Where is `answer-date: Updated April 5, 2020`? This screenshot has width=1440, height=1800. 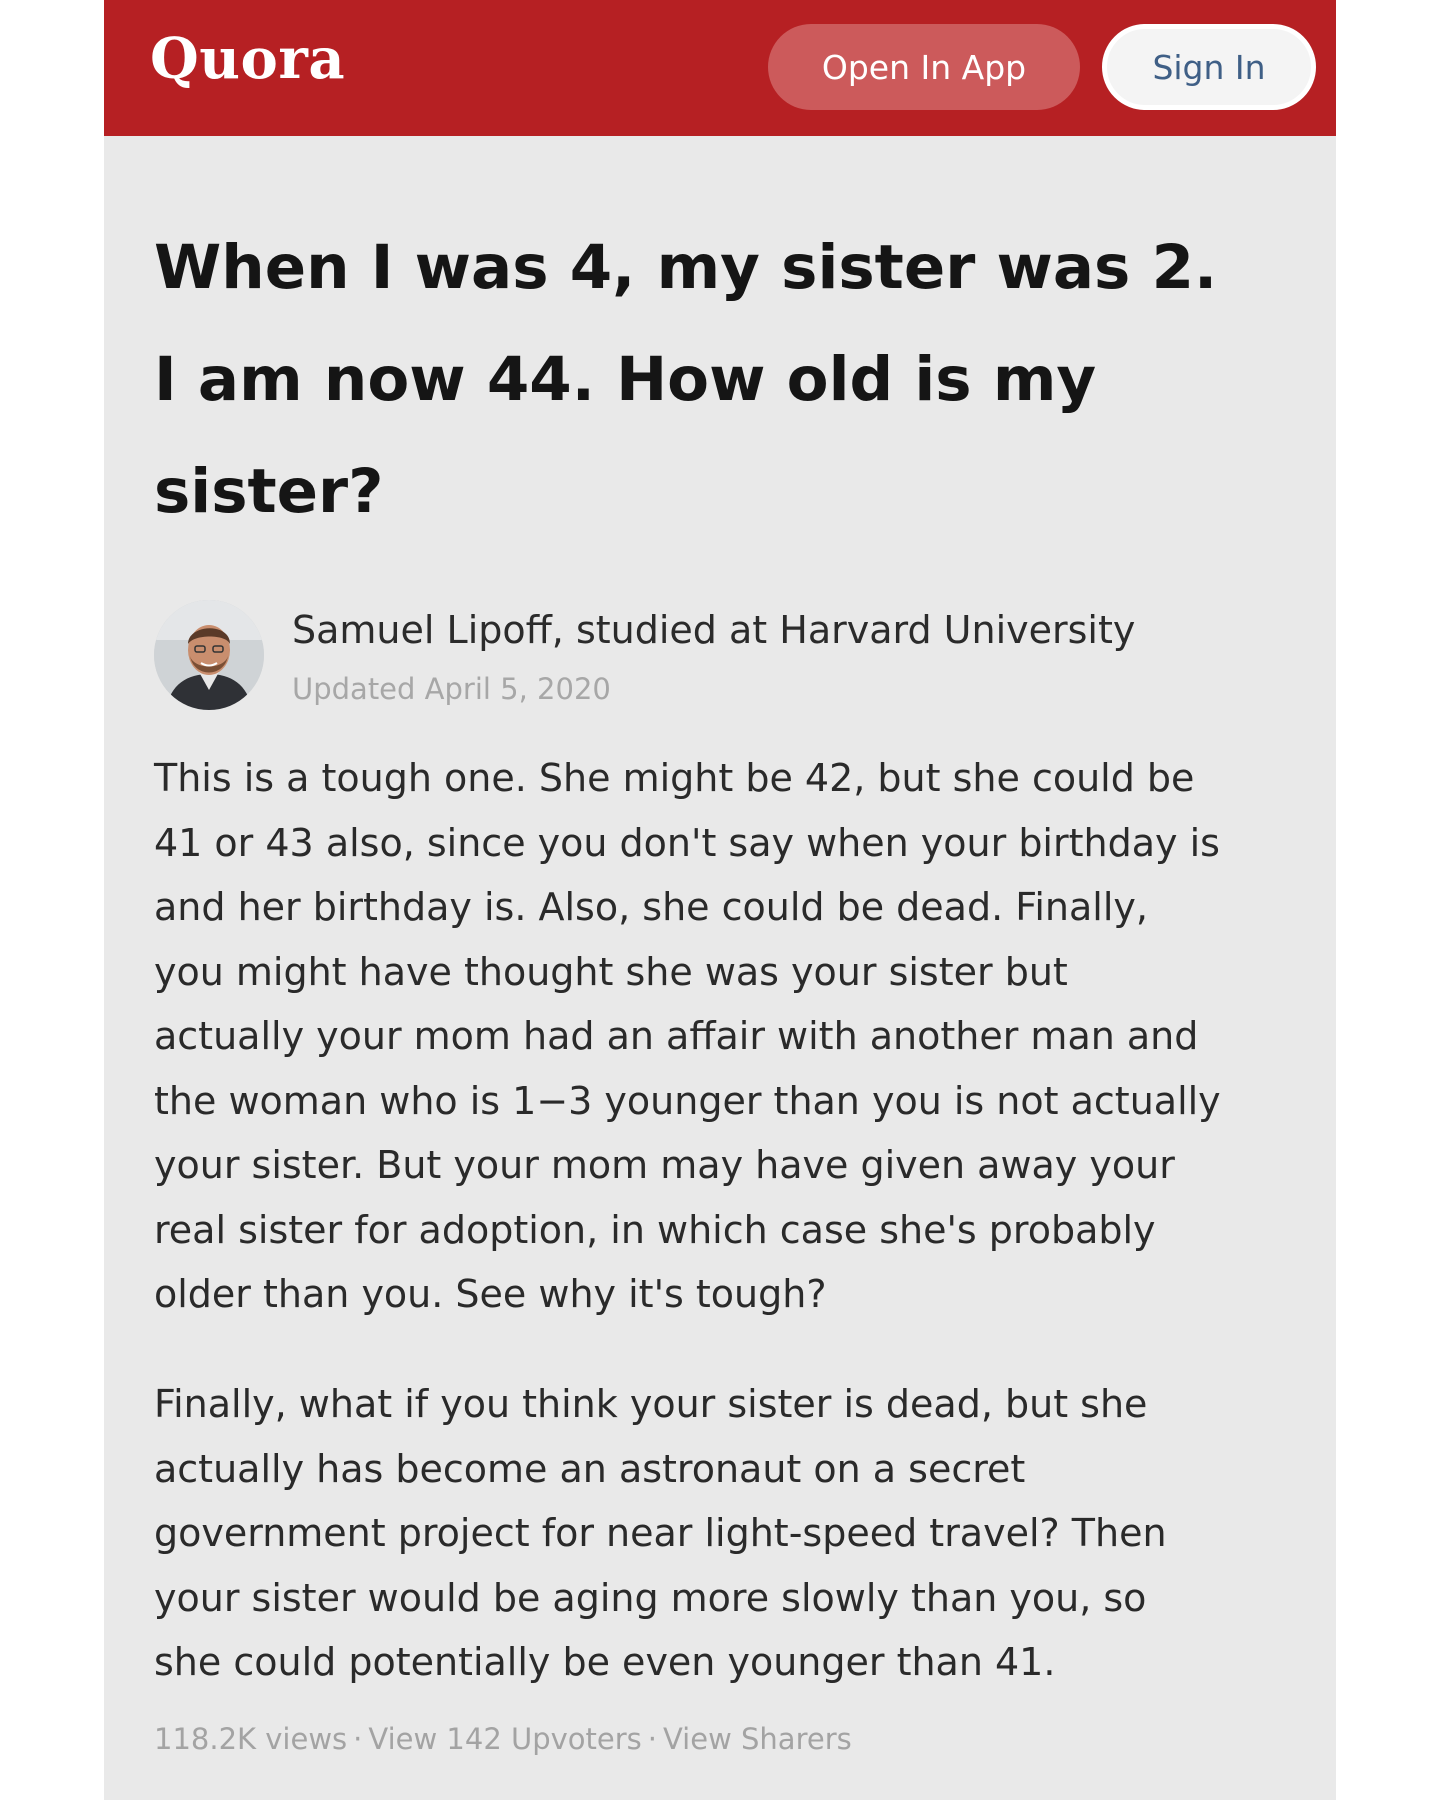 answer-date: Updated April 5, 2020 is located at coordinates (451, 689).